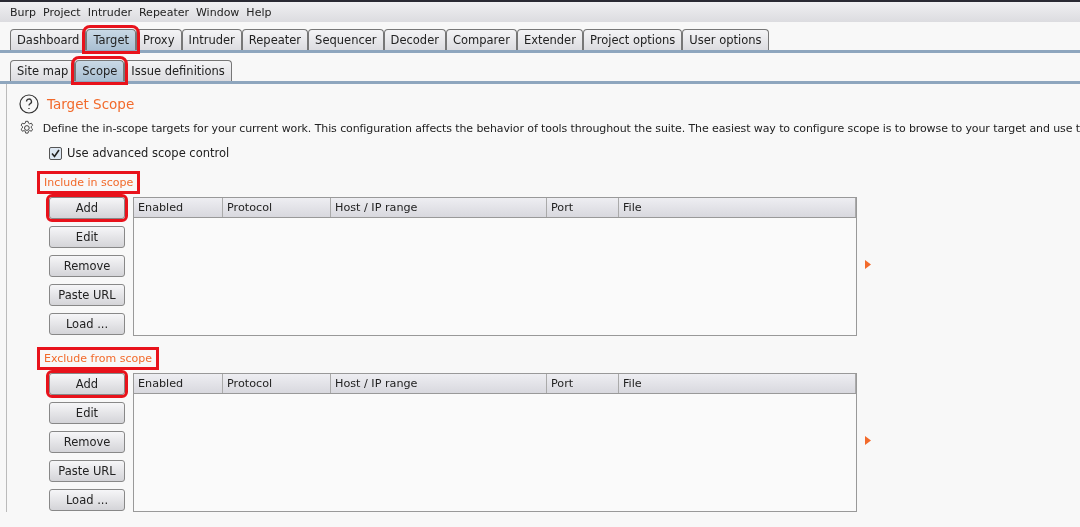 The height and width of the screenshot is (527, 1080). Describe the element at coordinates (346, 39) in the screenshot. I see `tab: Sequencer` at that location.